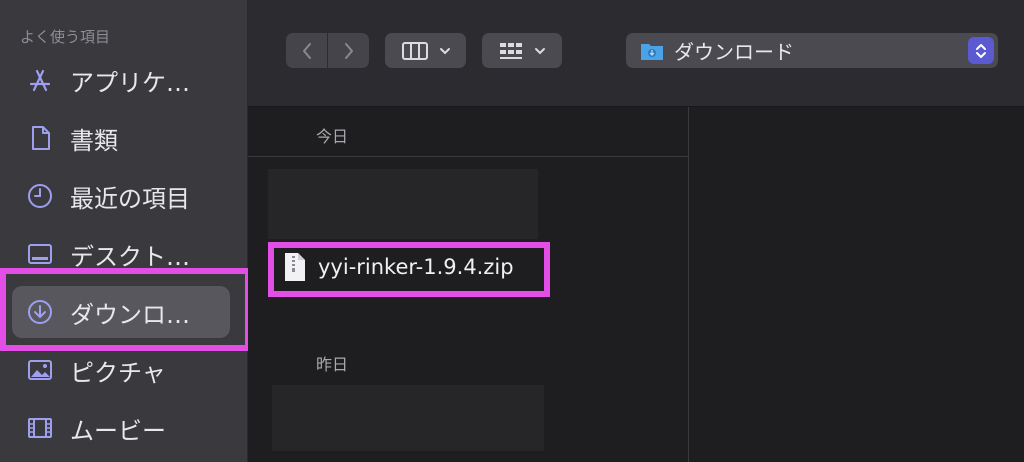 The image size is (1024, 462). I want to click on clock-icon, so click(40, 196).